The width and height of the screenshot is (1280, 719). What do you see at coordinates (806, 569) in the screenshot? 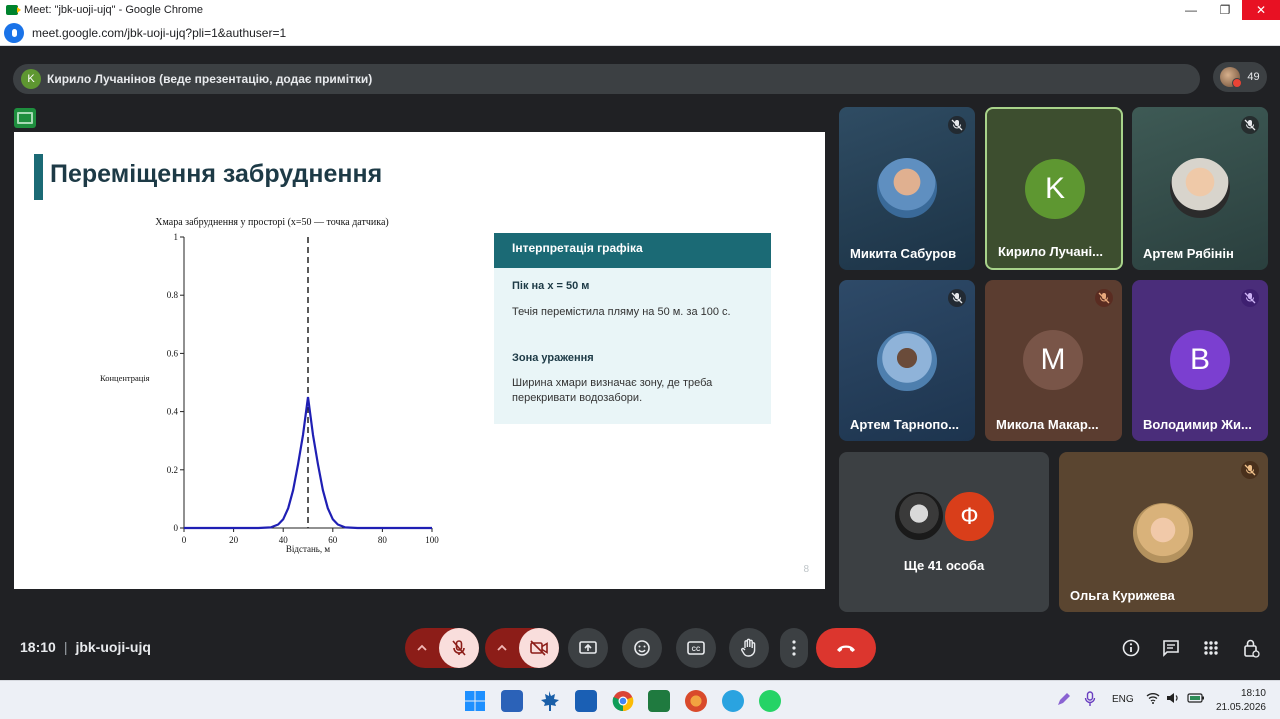
I see `slide-page-number: 8` at bounding box center [806, 569].